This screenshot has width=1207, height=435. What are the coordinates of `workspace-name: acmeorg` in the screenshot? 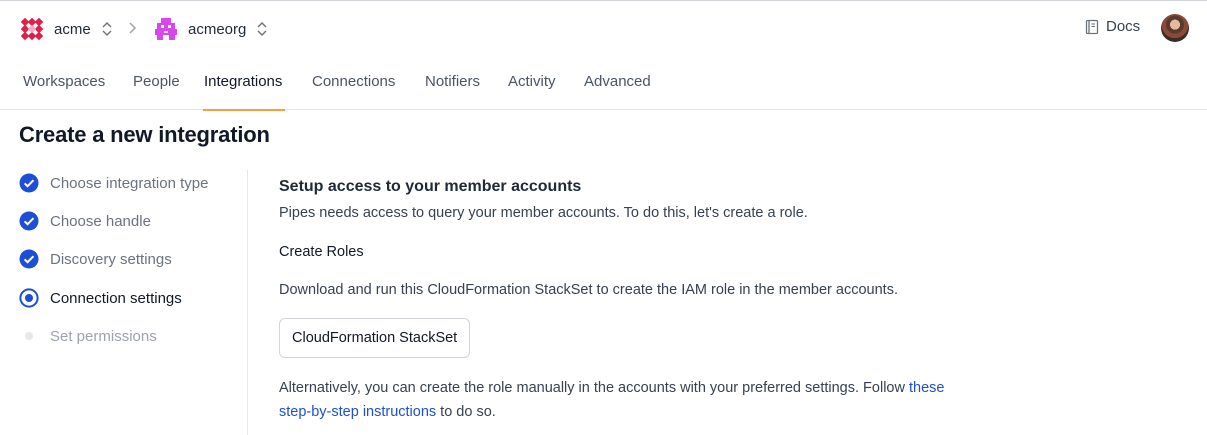 It's located at (217, 29).